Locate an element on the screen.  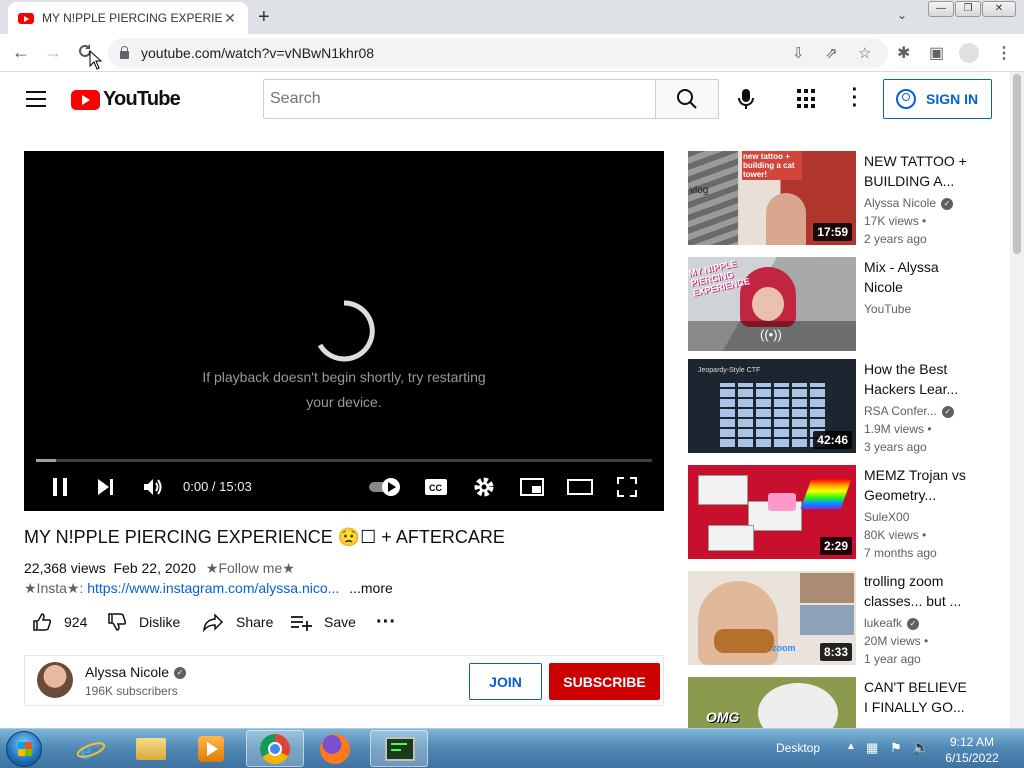
save-button: Save is located at coordinates (323, 622).